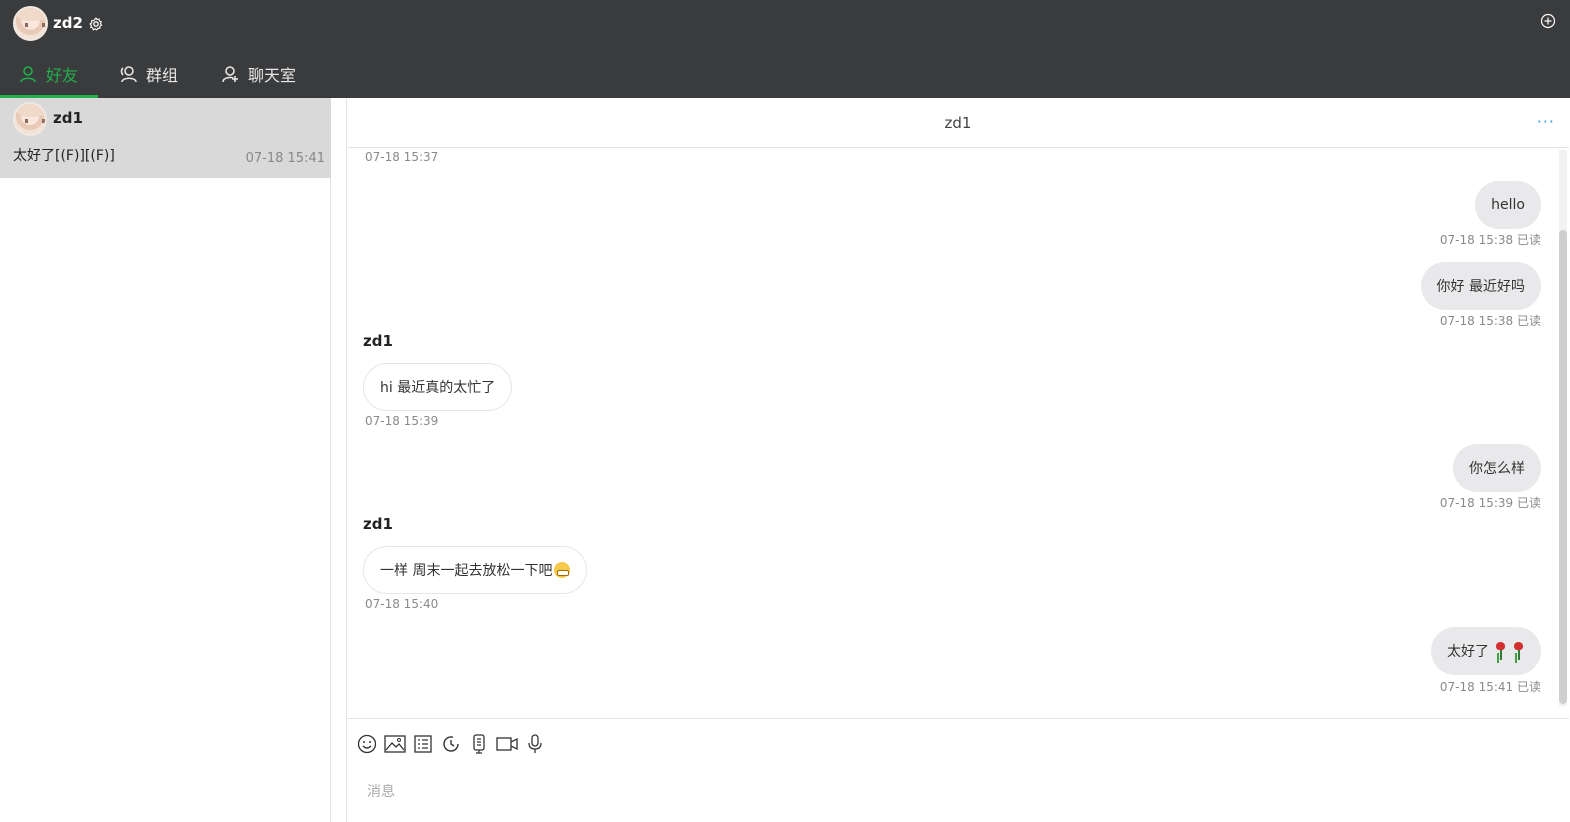 The image size is (1570, 822). I want to click on chat-header: zd1 ···, so click(958, 123).